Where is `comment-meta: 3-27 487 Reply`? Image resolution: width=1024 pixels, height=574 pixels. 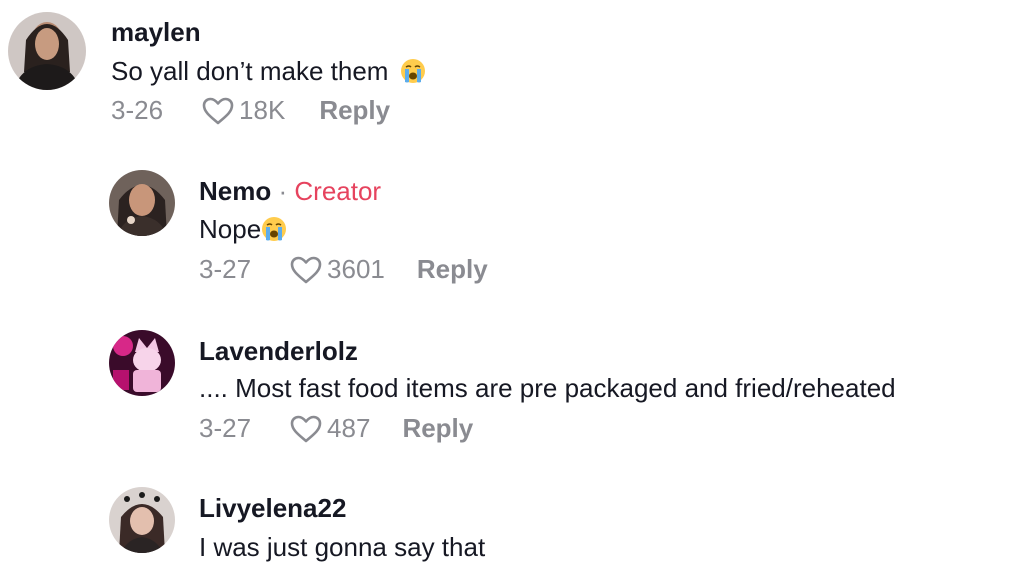
comment-meta: 3-27 487 Reply is located at coordinates (336, 428).